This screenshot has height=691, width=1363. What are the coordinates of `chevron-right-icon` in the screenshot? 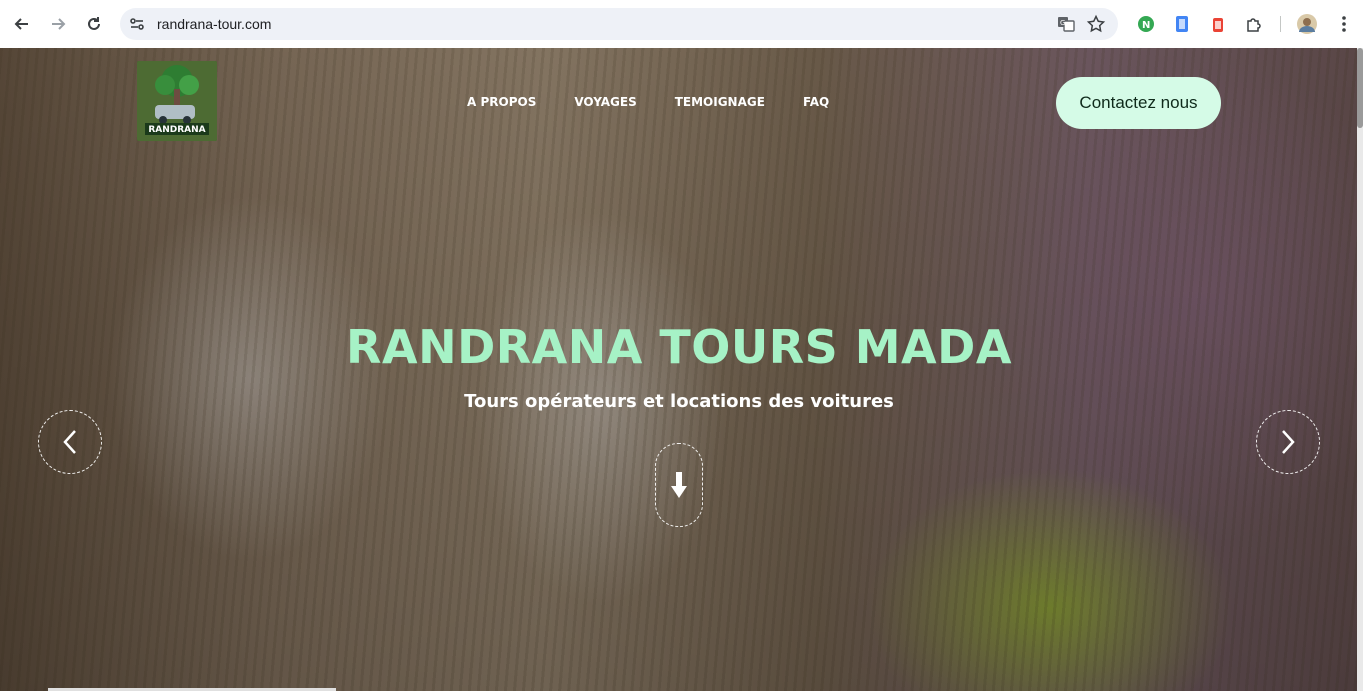 It's located at (1288, 442).